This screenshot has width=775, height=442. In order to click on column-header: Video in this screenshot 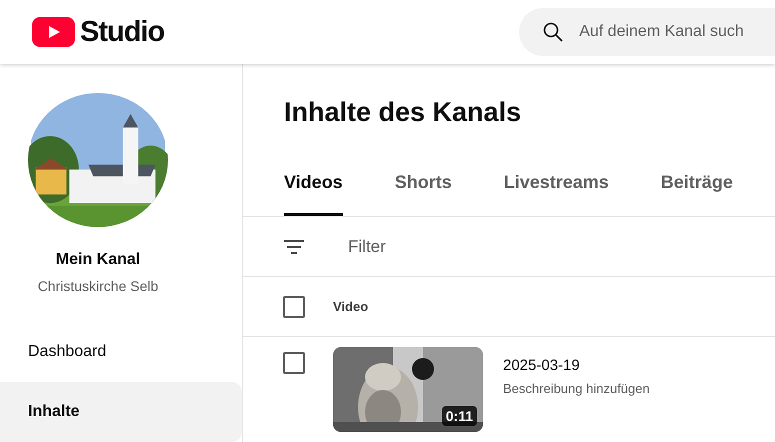, I will do `click(350, 306)`.